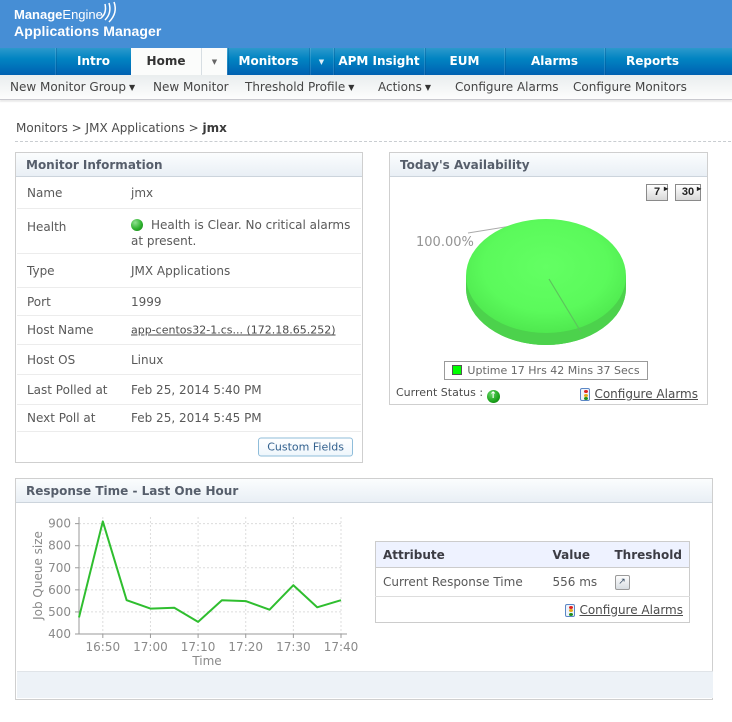 Image resolution: width=732 pixels, height=722 pixels. I want to click on svg-text: Time, so click(206, 661).